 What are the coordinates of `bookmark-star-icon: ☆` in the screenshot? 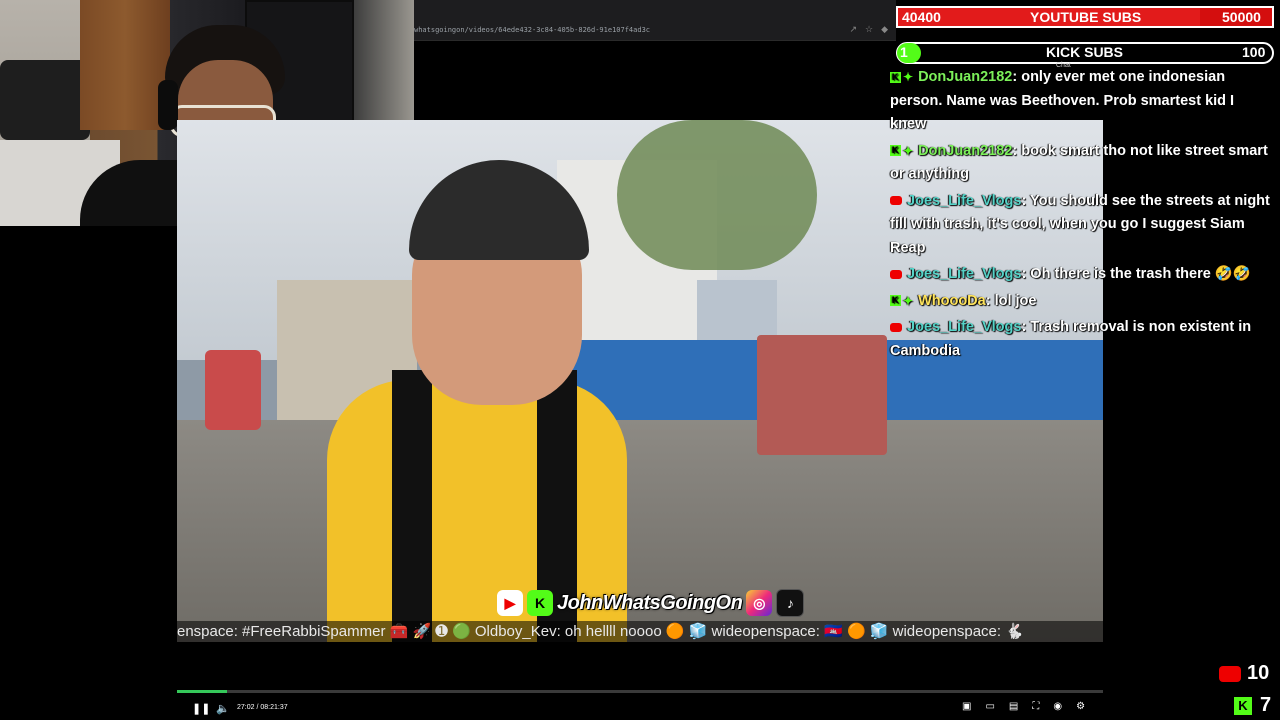 It's located at (869, 29).